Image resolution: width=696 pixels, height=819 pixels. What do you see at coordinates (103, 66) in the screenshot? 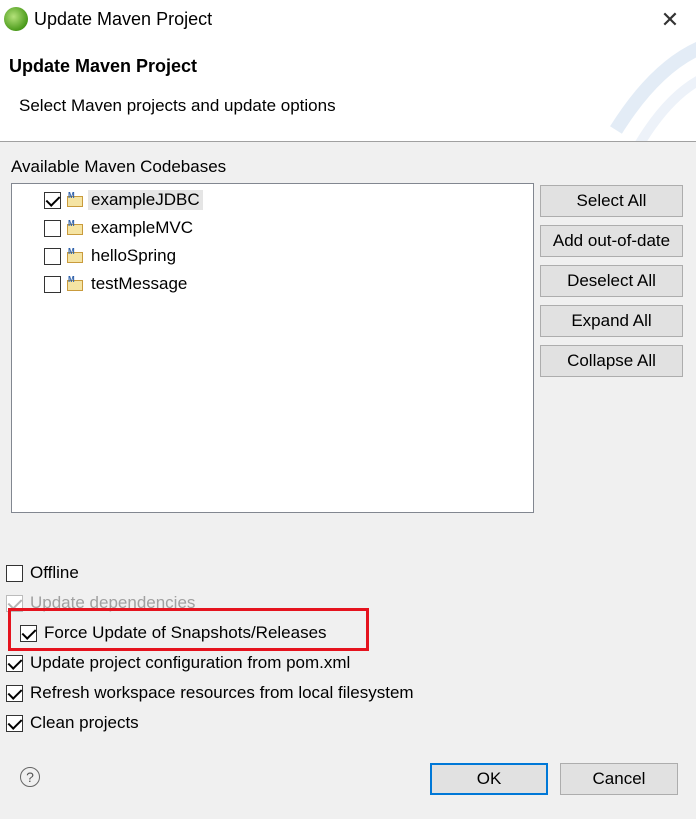
I see `dialog-title: Update Maven Project` at bounding box center [103, 66].